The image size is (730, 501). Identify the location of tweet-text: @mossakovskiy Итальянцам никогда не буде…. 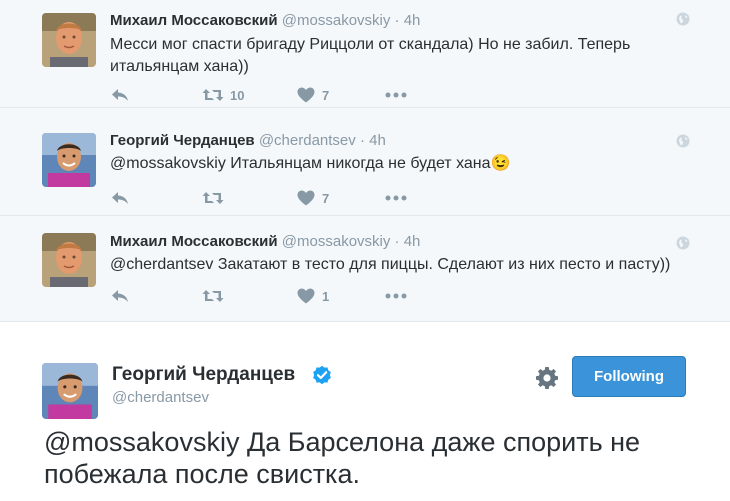
(400, 164).